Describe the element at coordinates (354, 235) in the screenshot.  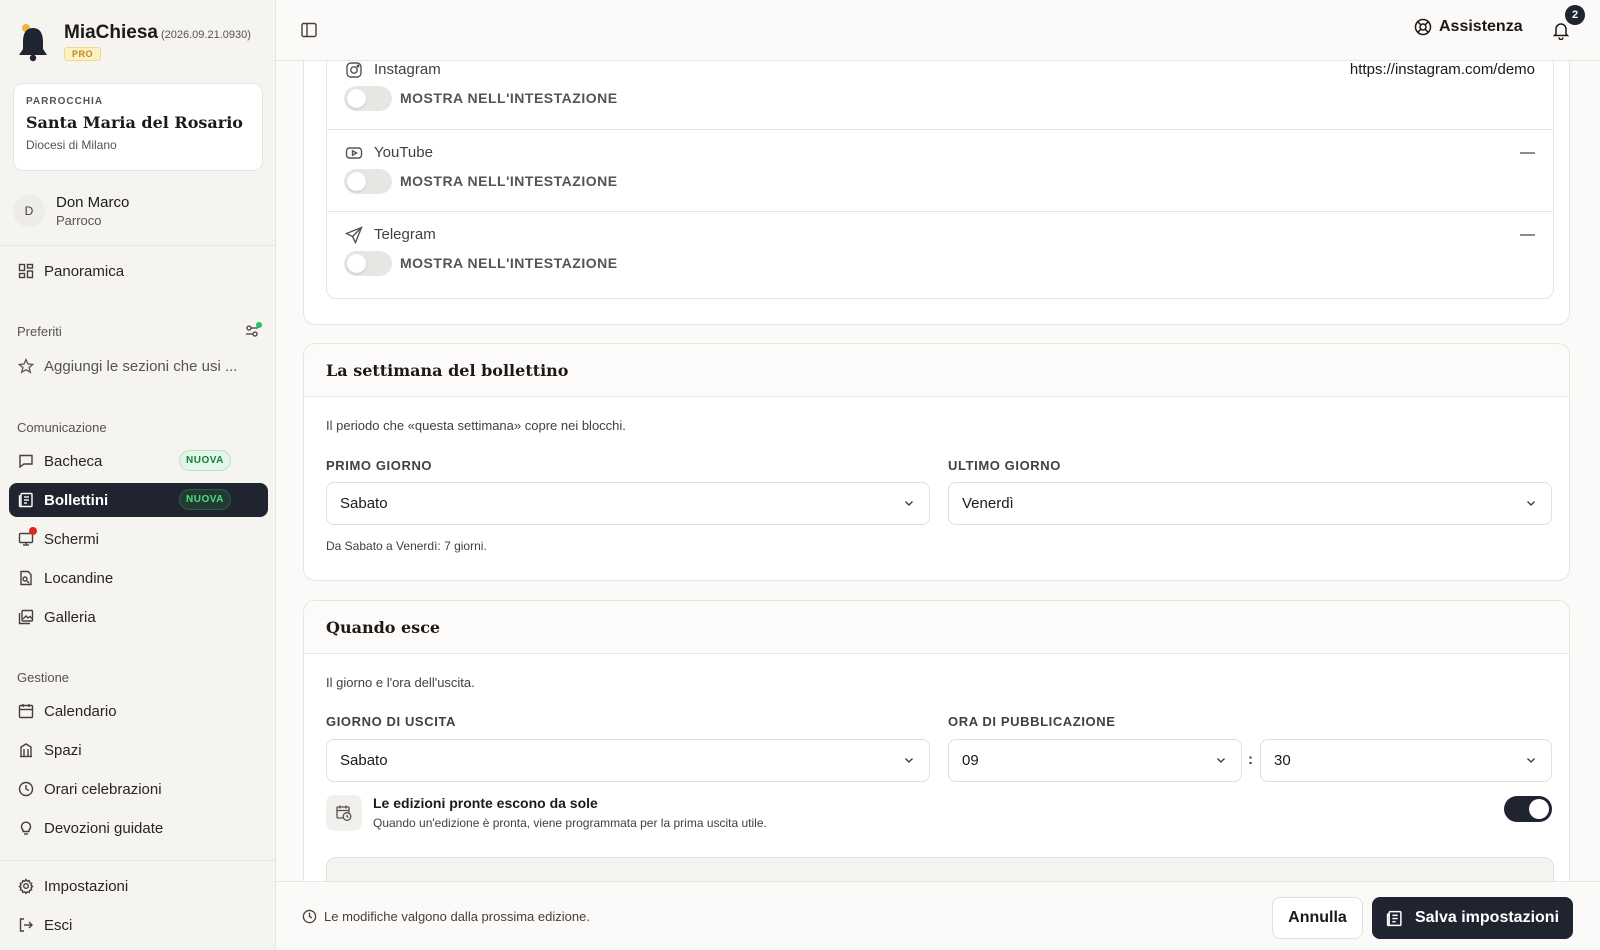
I see `telegram-icon` at that location.